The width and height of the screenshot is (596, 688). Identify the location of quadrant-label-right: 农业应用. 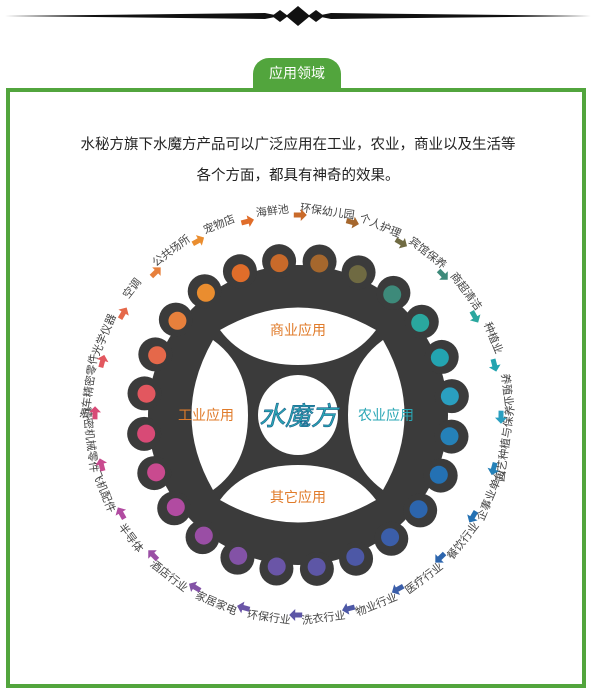
(386, 415).